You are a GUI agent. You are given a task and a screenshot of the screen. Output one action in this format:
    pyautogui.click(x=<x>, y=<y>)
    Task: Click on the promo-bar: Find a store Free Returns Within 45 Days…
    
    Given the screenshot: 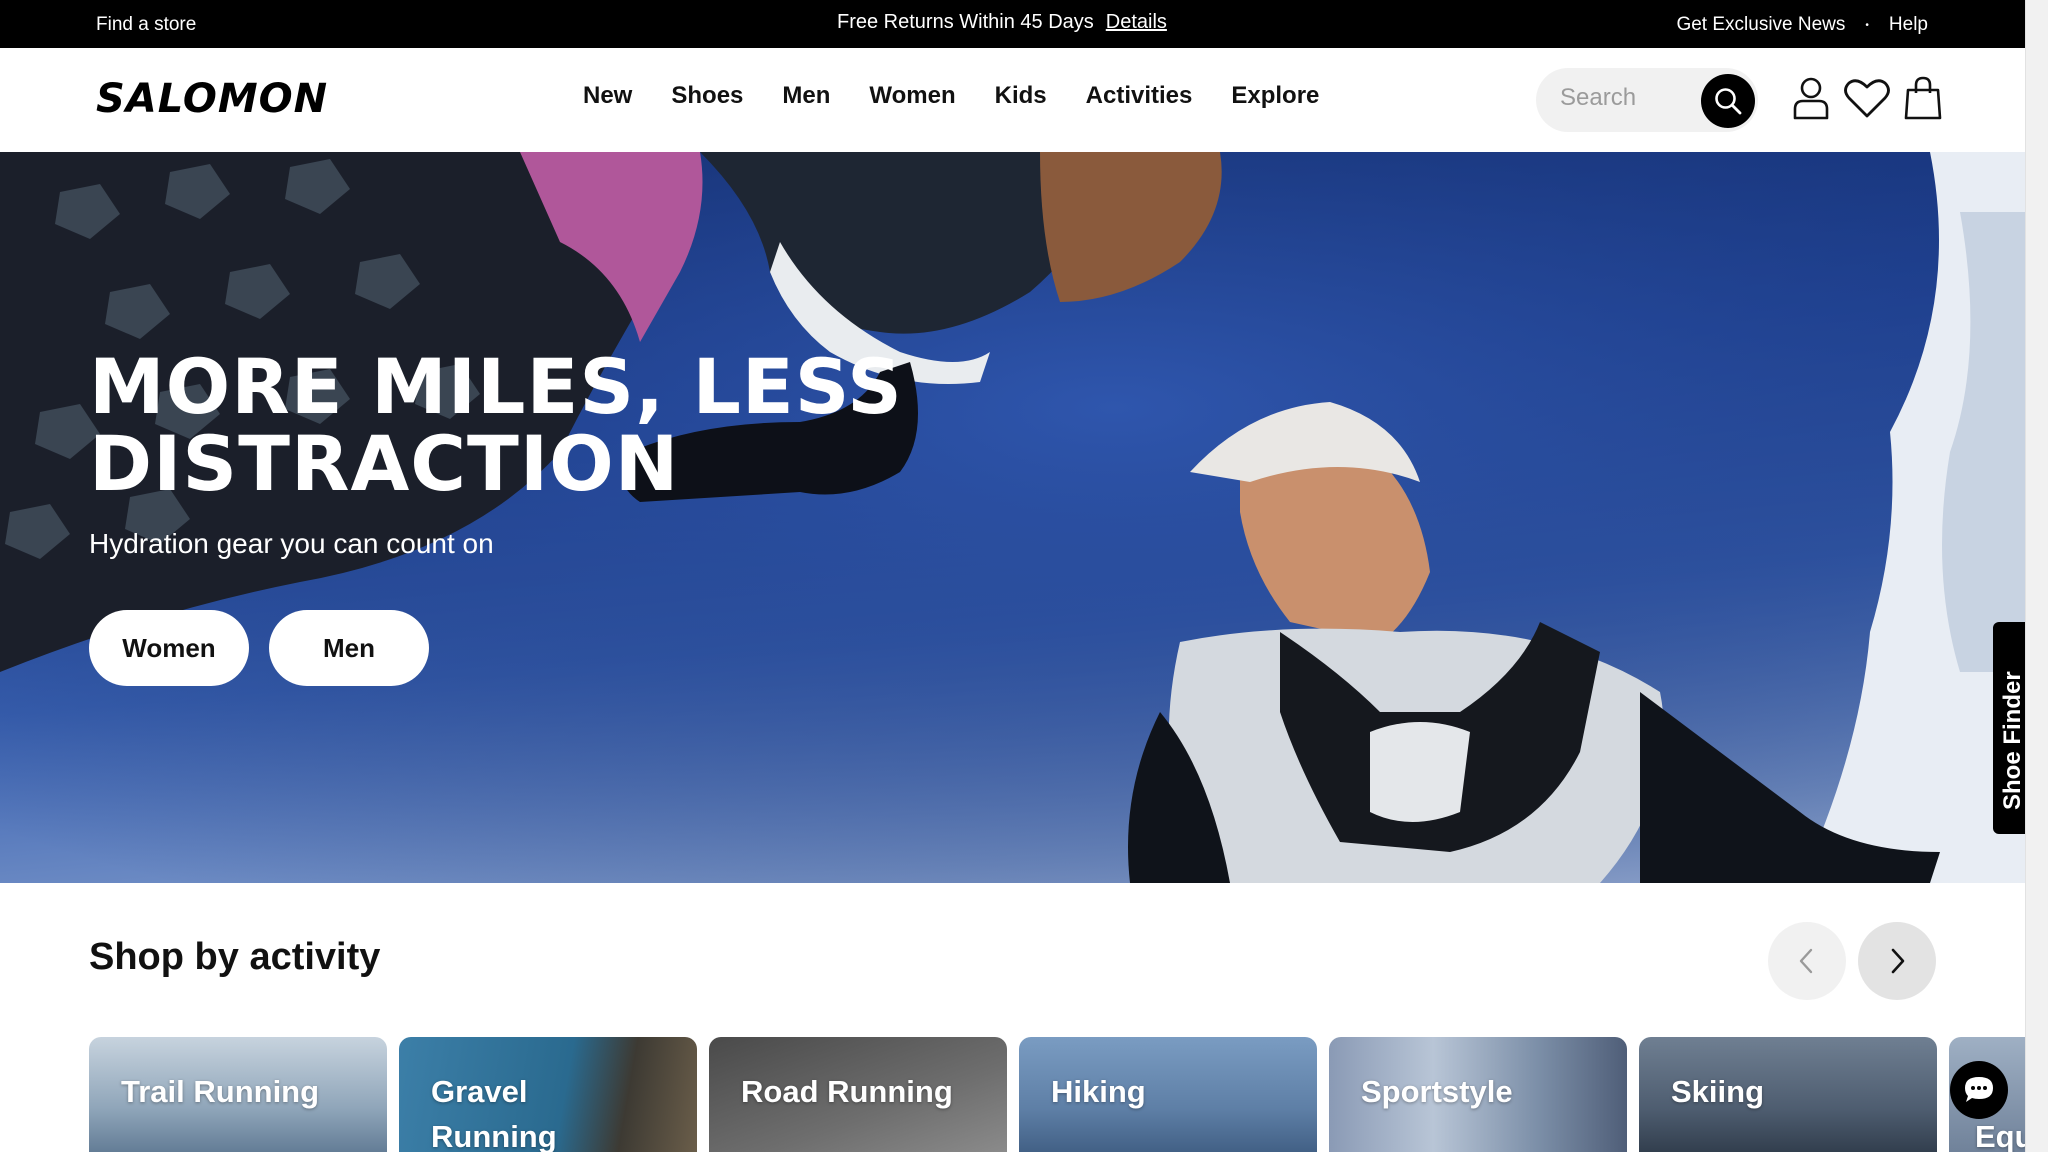 What is the action you would take?
    pyautogui.click(x=1012, y=24)
    